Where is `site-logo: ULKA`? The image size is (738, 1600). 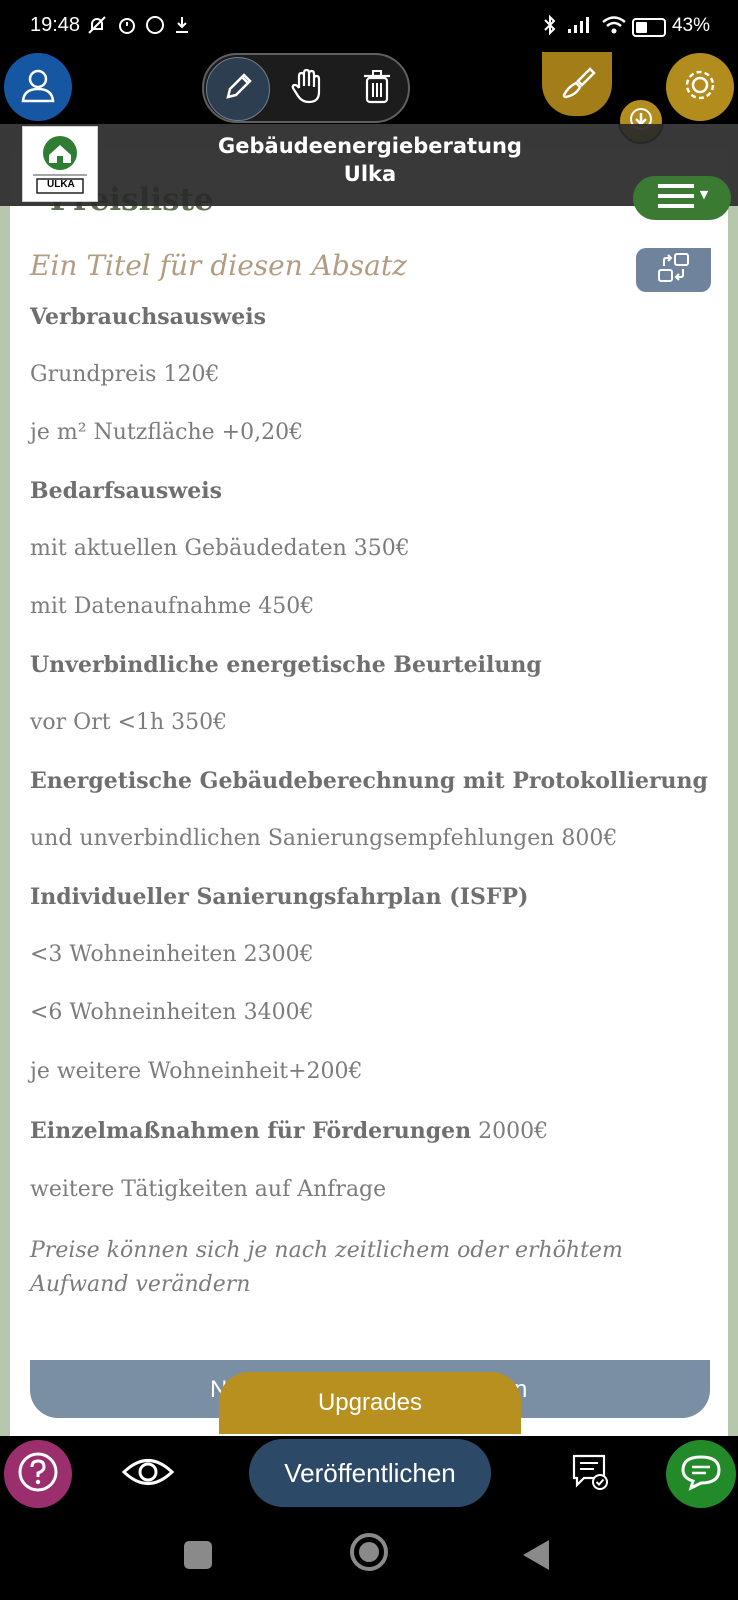 site-logo: ULKA is located at coordinates (60, 164).